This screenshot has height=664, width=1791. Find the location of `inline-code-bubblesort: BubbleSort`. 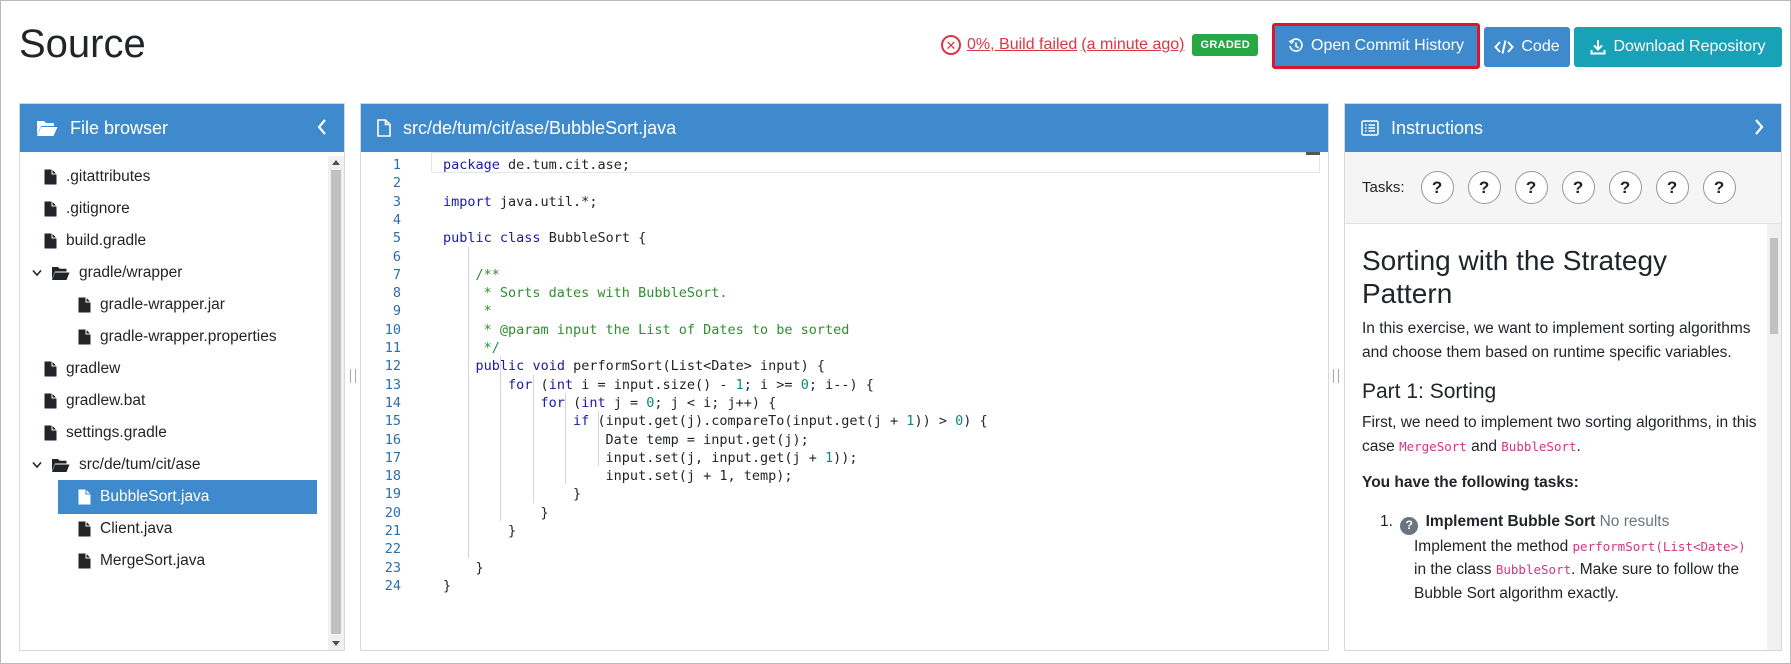

inline-code-bubblesort: BubbleSort is located at coordinates (1539, 446).